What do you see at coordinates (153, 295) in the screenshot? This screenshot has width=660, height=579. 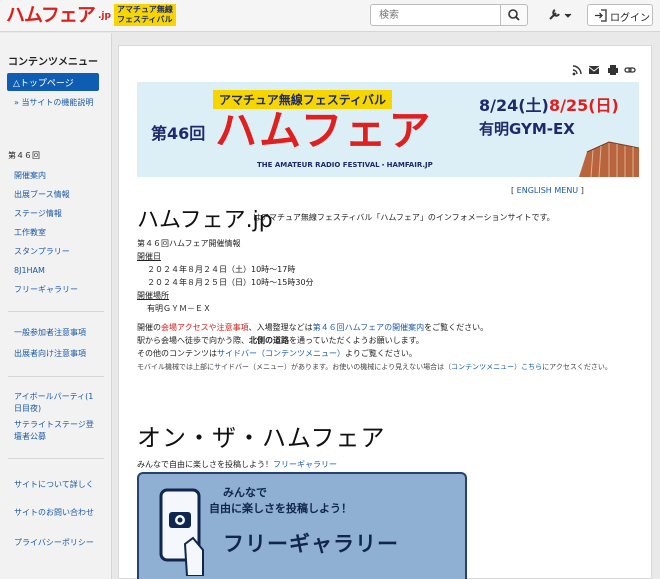 I see `place-label: 開催場所` at bounding box center [153, 295].